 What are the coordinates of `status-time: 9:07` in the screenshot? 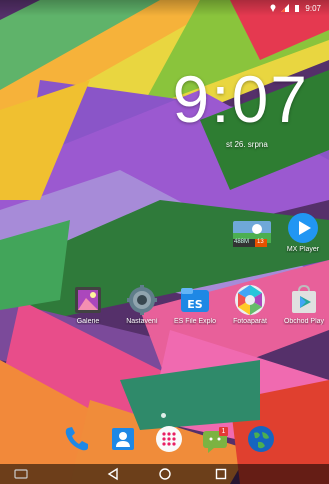 It's located at (313, 8).